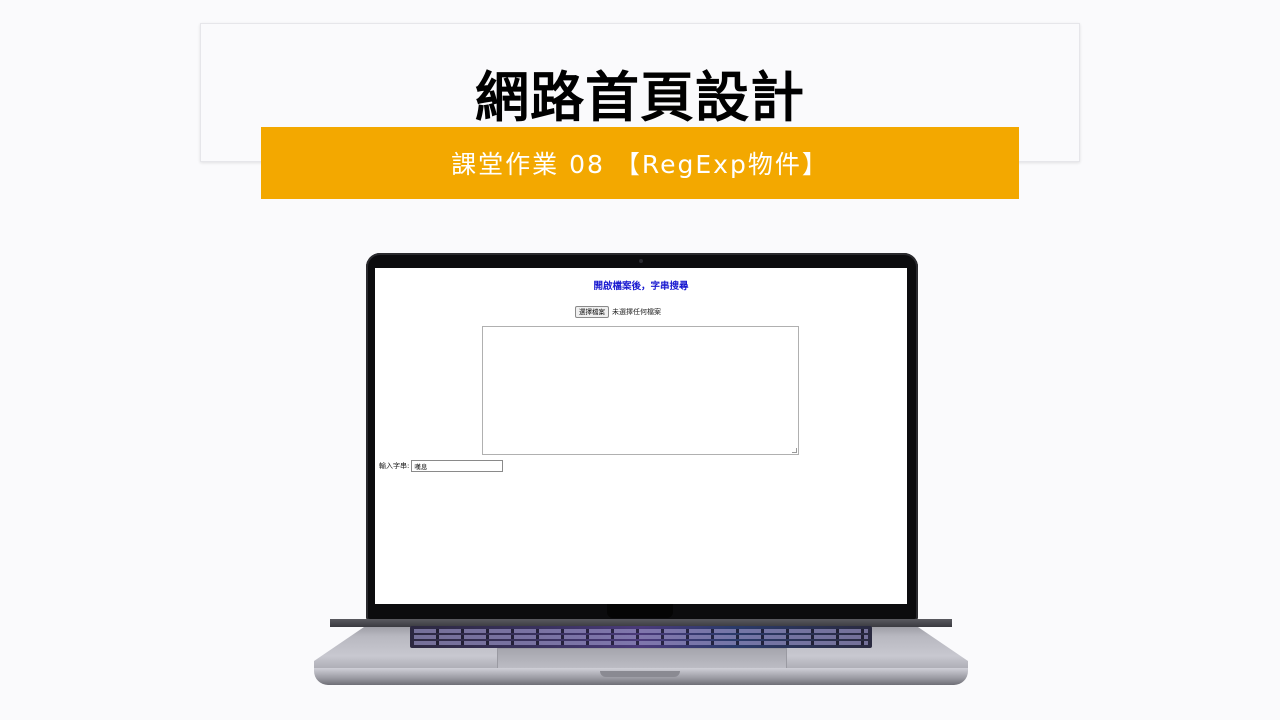  What do you see at coordinates (592, 312) in the screenshot?
I see `choose-file-button: 選擇檔案` at bounding box center [592, 312].